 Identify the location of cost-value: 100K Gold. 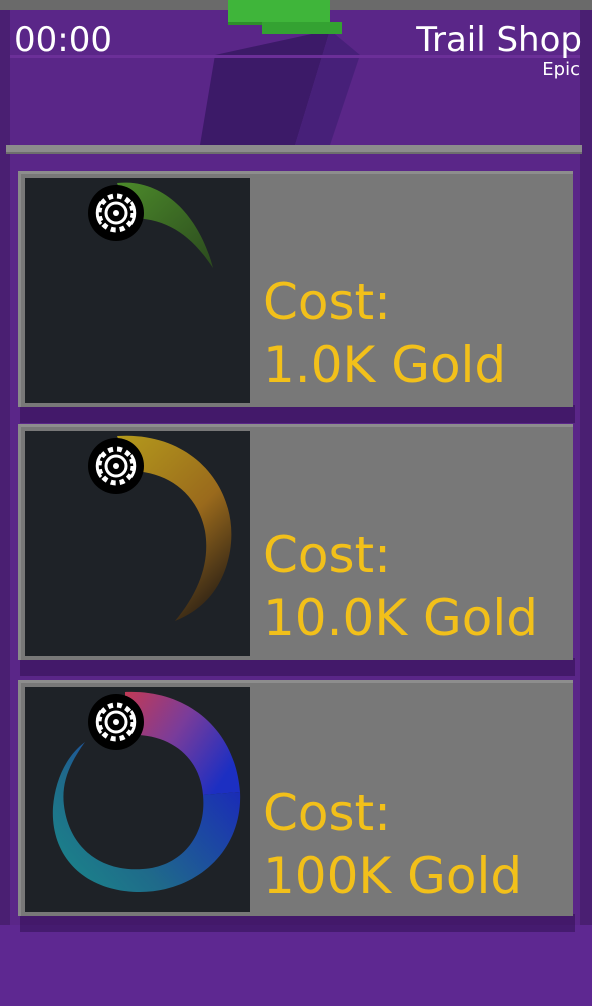
(393, 876).